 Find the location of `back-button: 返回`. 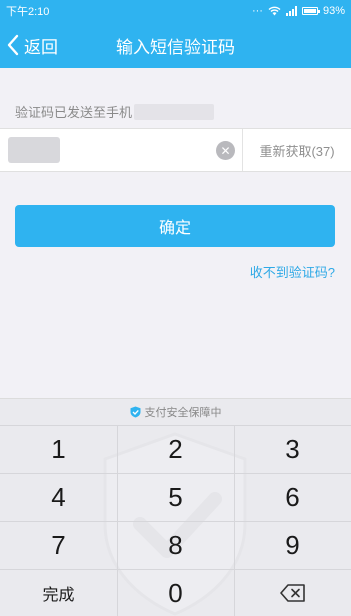

back-button: 返回 is located at coordinates (32, 45).